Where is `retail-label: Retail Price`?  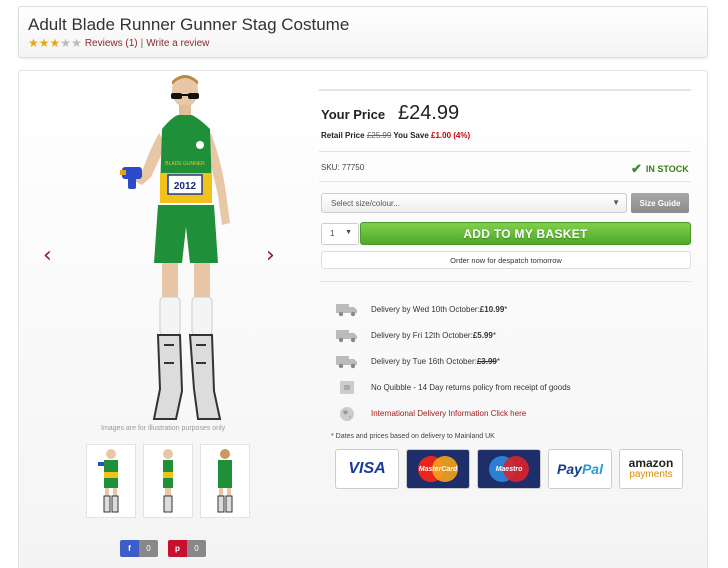 retail-label: Retail Price is located at coordinates (343, 135).